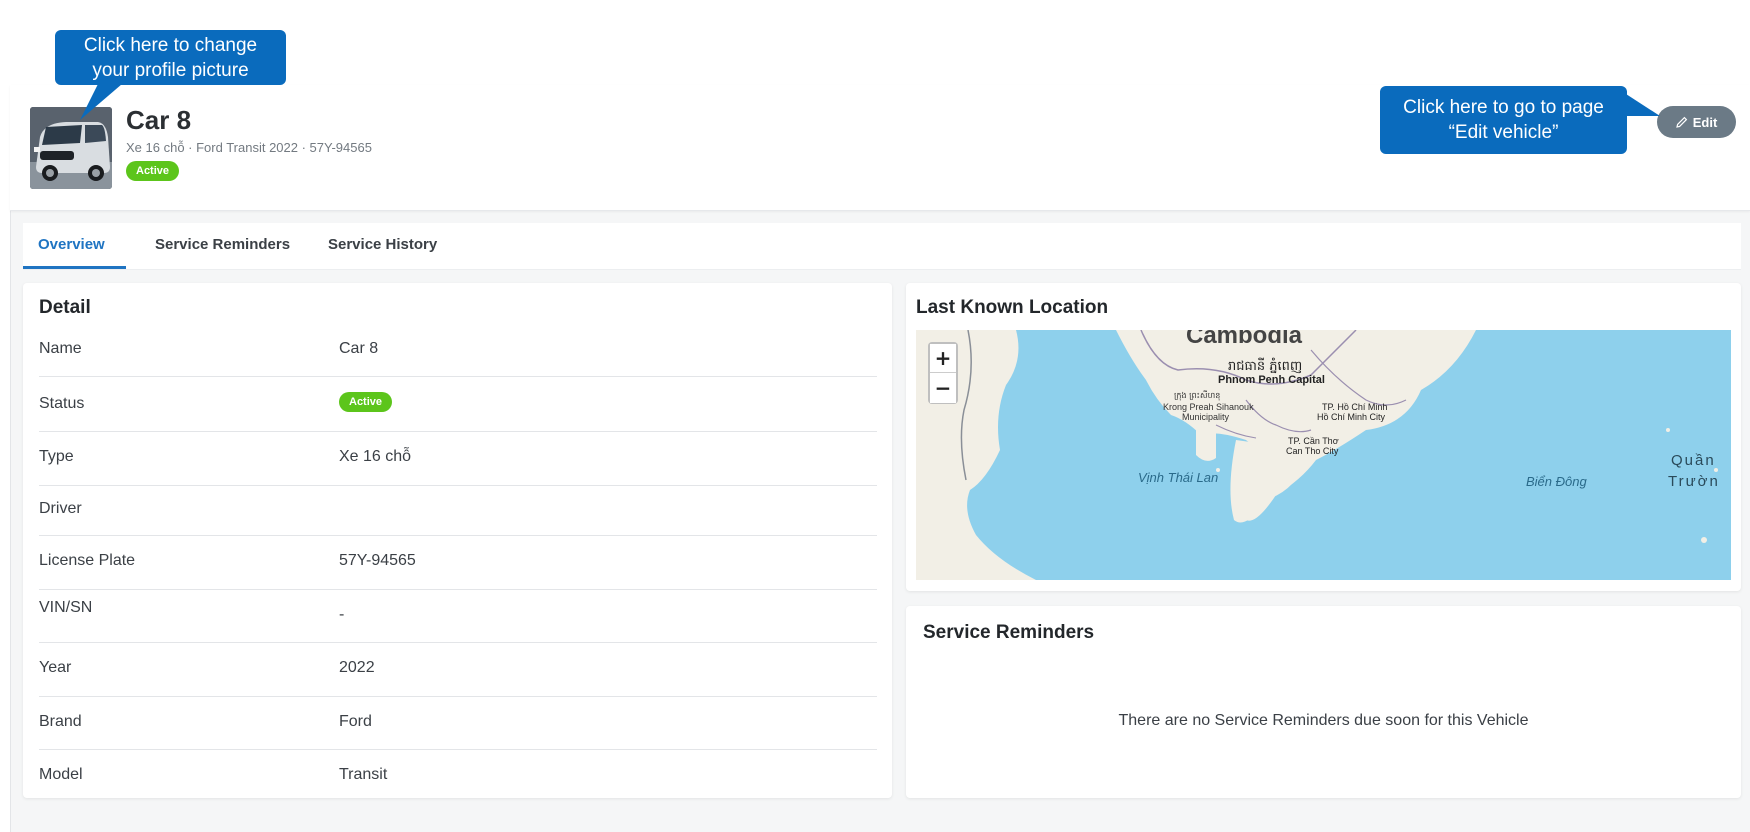 Image resolution: width=1750 pixels, height=832 pixels. Describe the element at coordinates (458, 616) in the screenshot. I see `detail-row-vin: VIN/SN -` at that location.